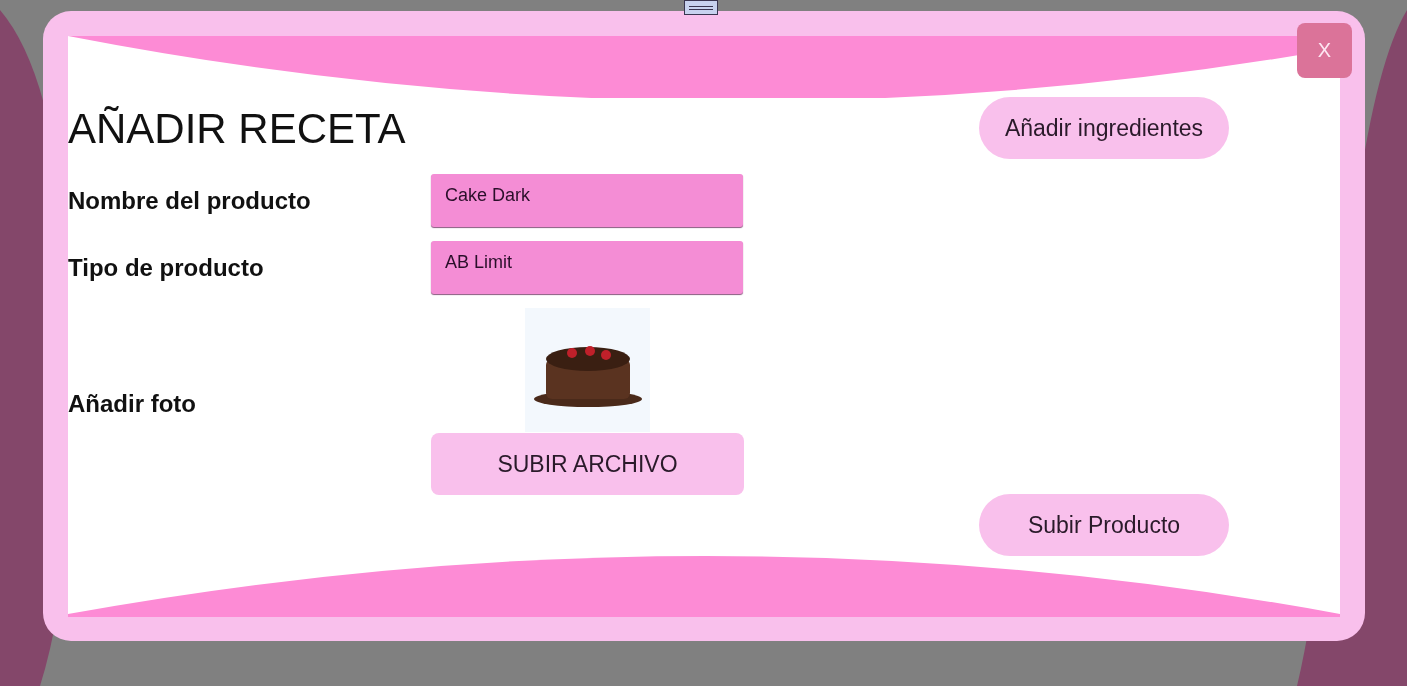 The height and width of the screenshot is (686, 1407). Describe the element at coordinates (1104, 128) in the screenshot. I see `add-ingredients-button: Añadir ingredientes` at that location.